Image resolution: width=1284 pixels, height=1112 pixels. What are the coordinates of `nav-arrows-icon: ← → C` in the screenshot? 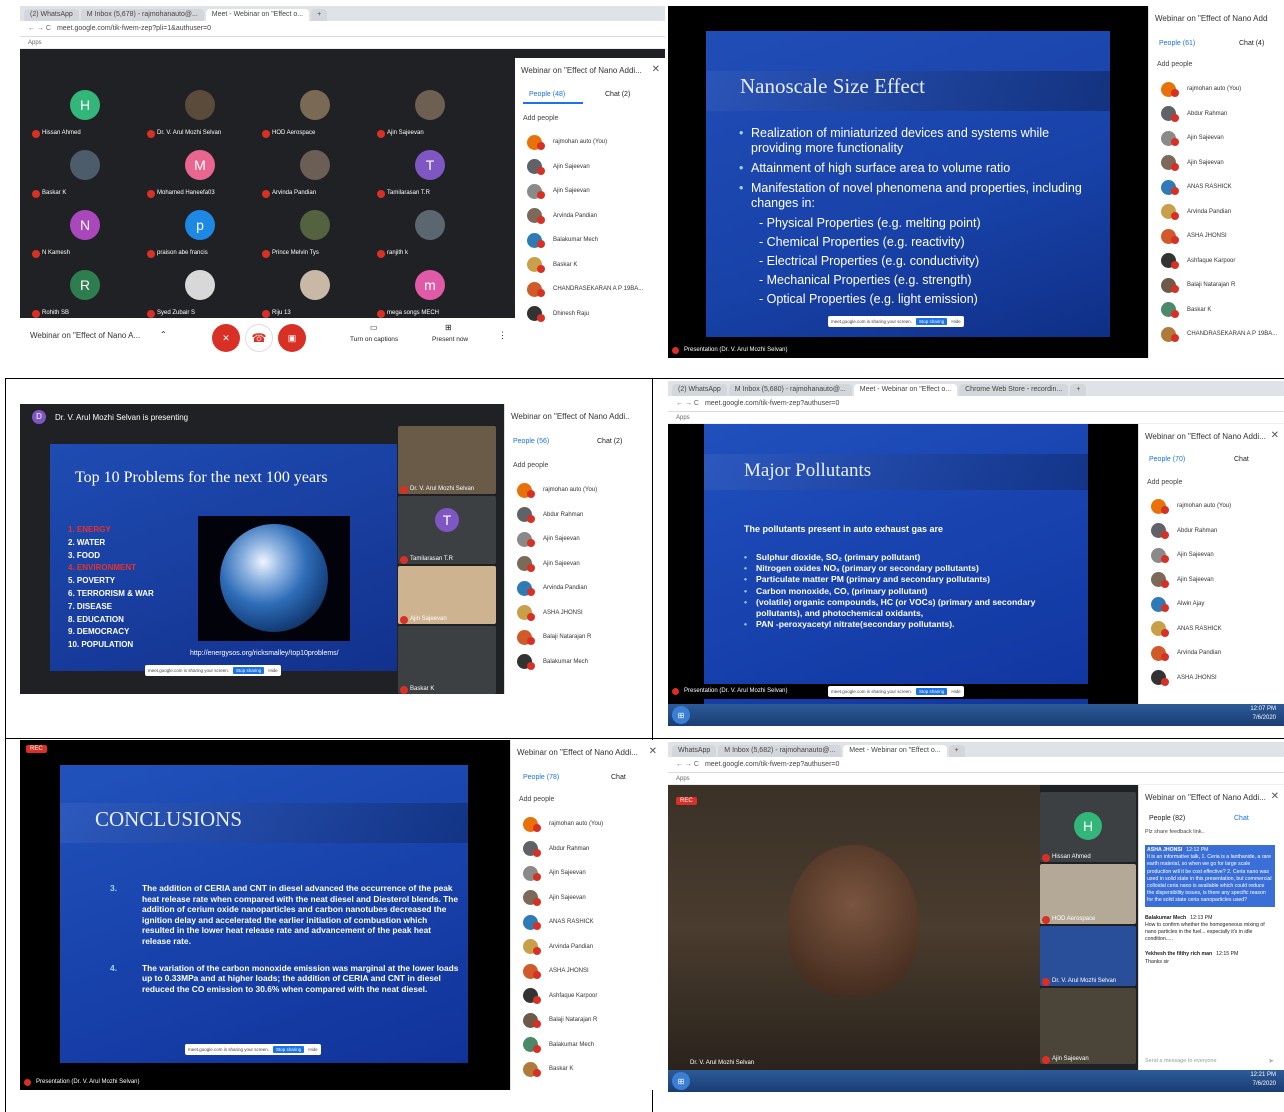 It's located at (39, 28).